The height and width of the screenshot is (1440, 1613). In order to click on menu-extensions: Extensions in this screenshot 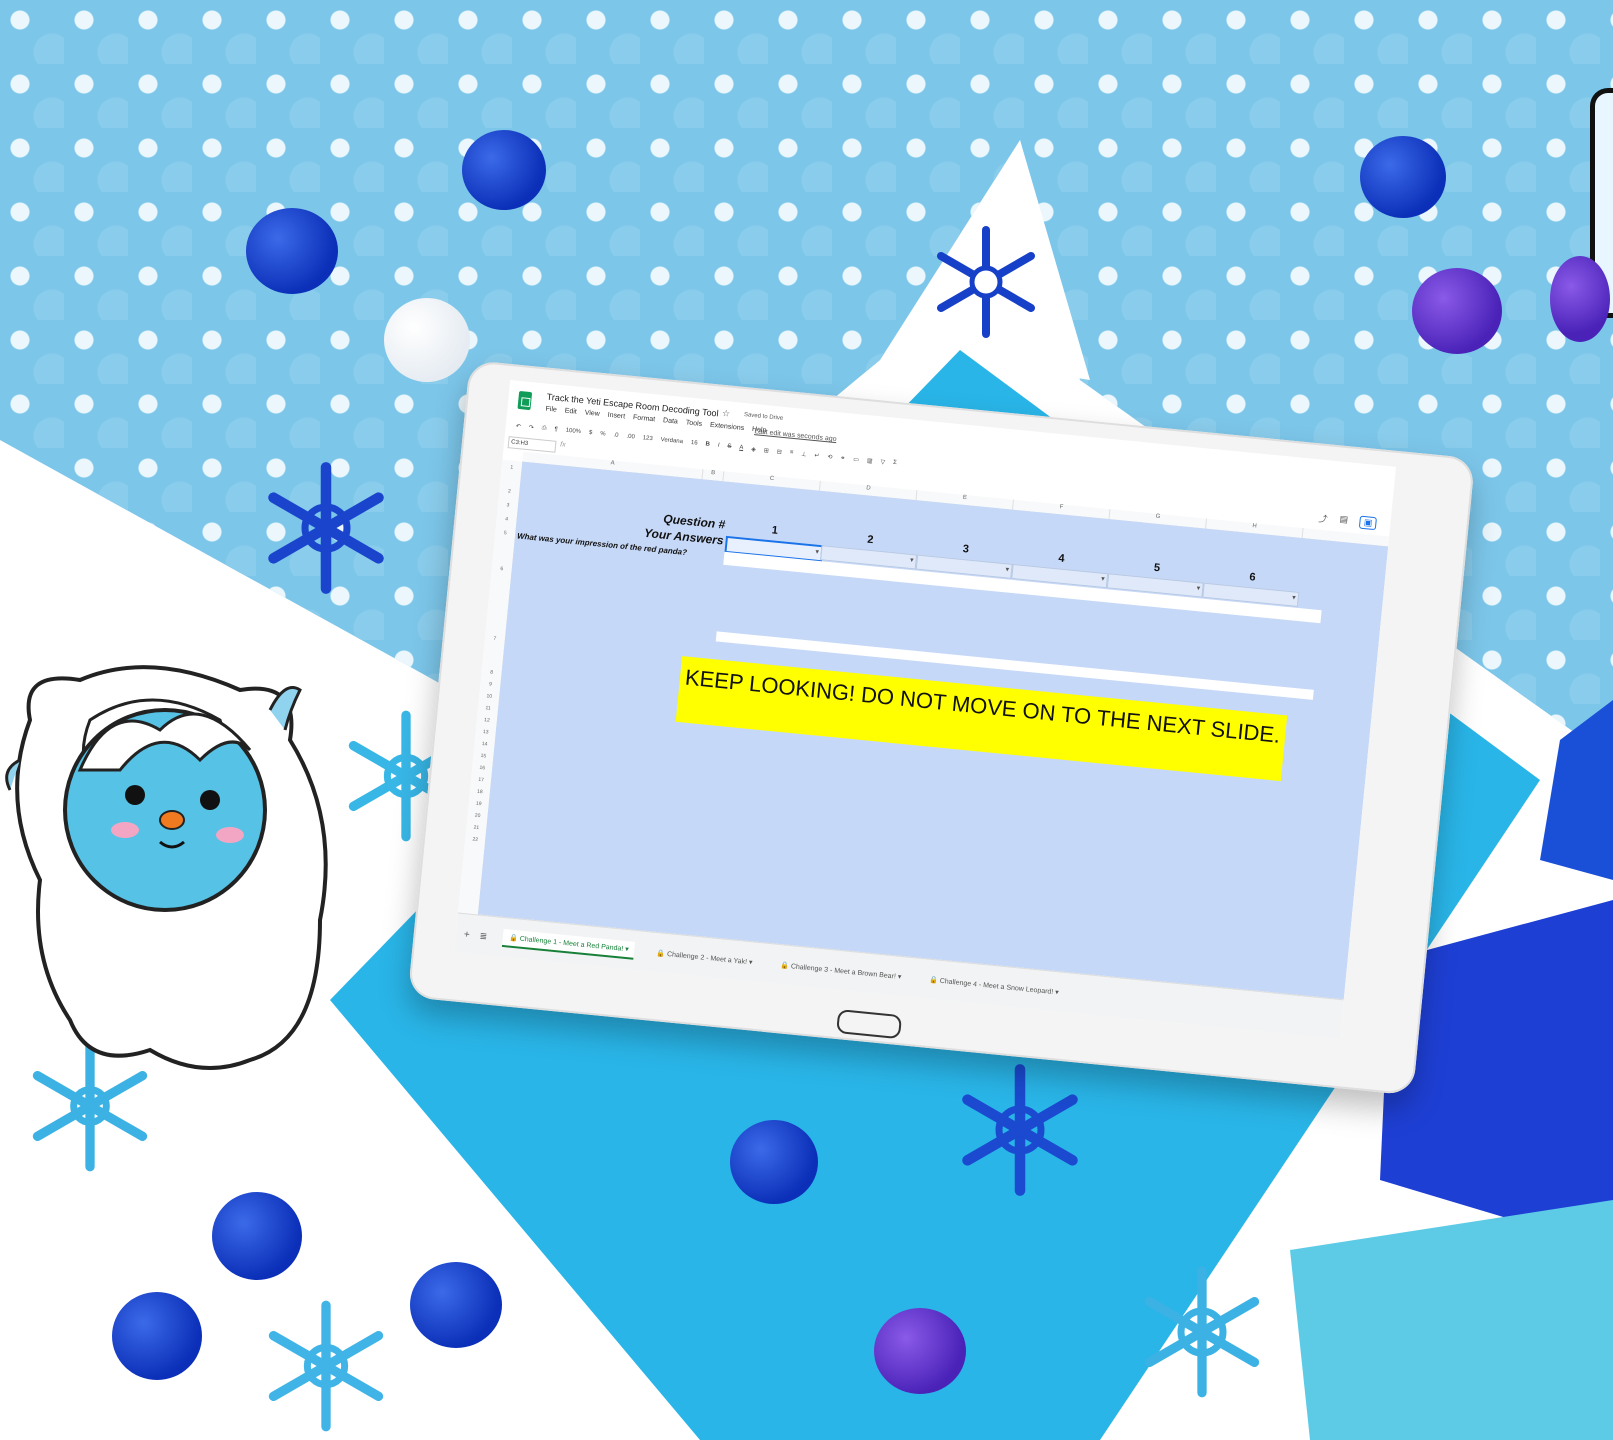, I will do `click(727, 427)`.